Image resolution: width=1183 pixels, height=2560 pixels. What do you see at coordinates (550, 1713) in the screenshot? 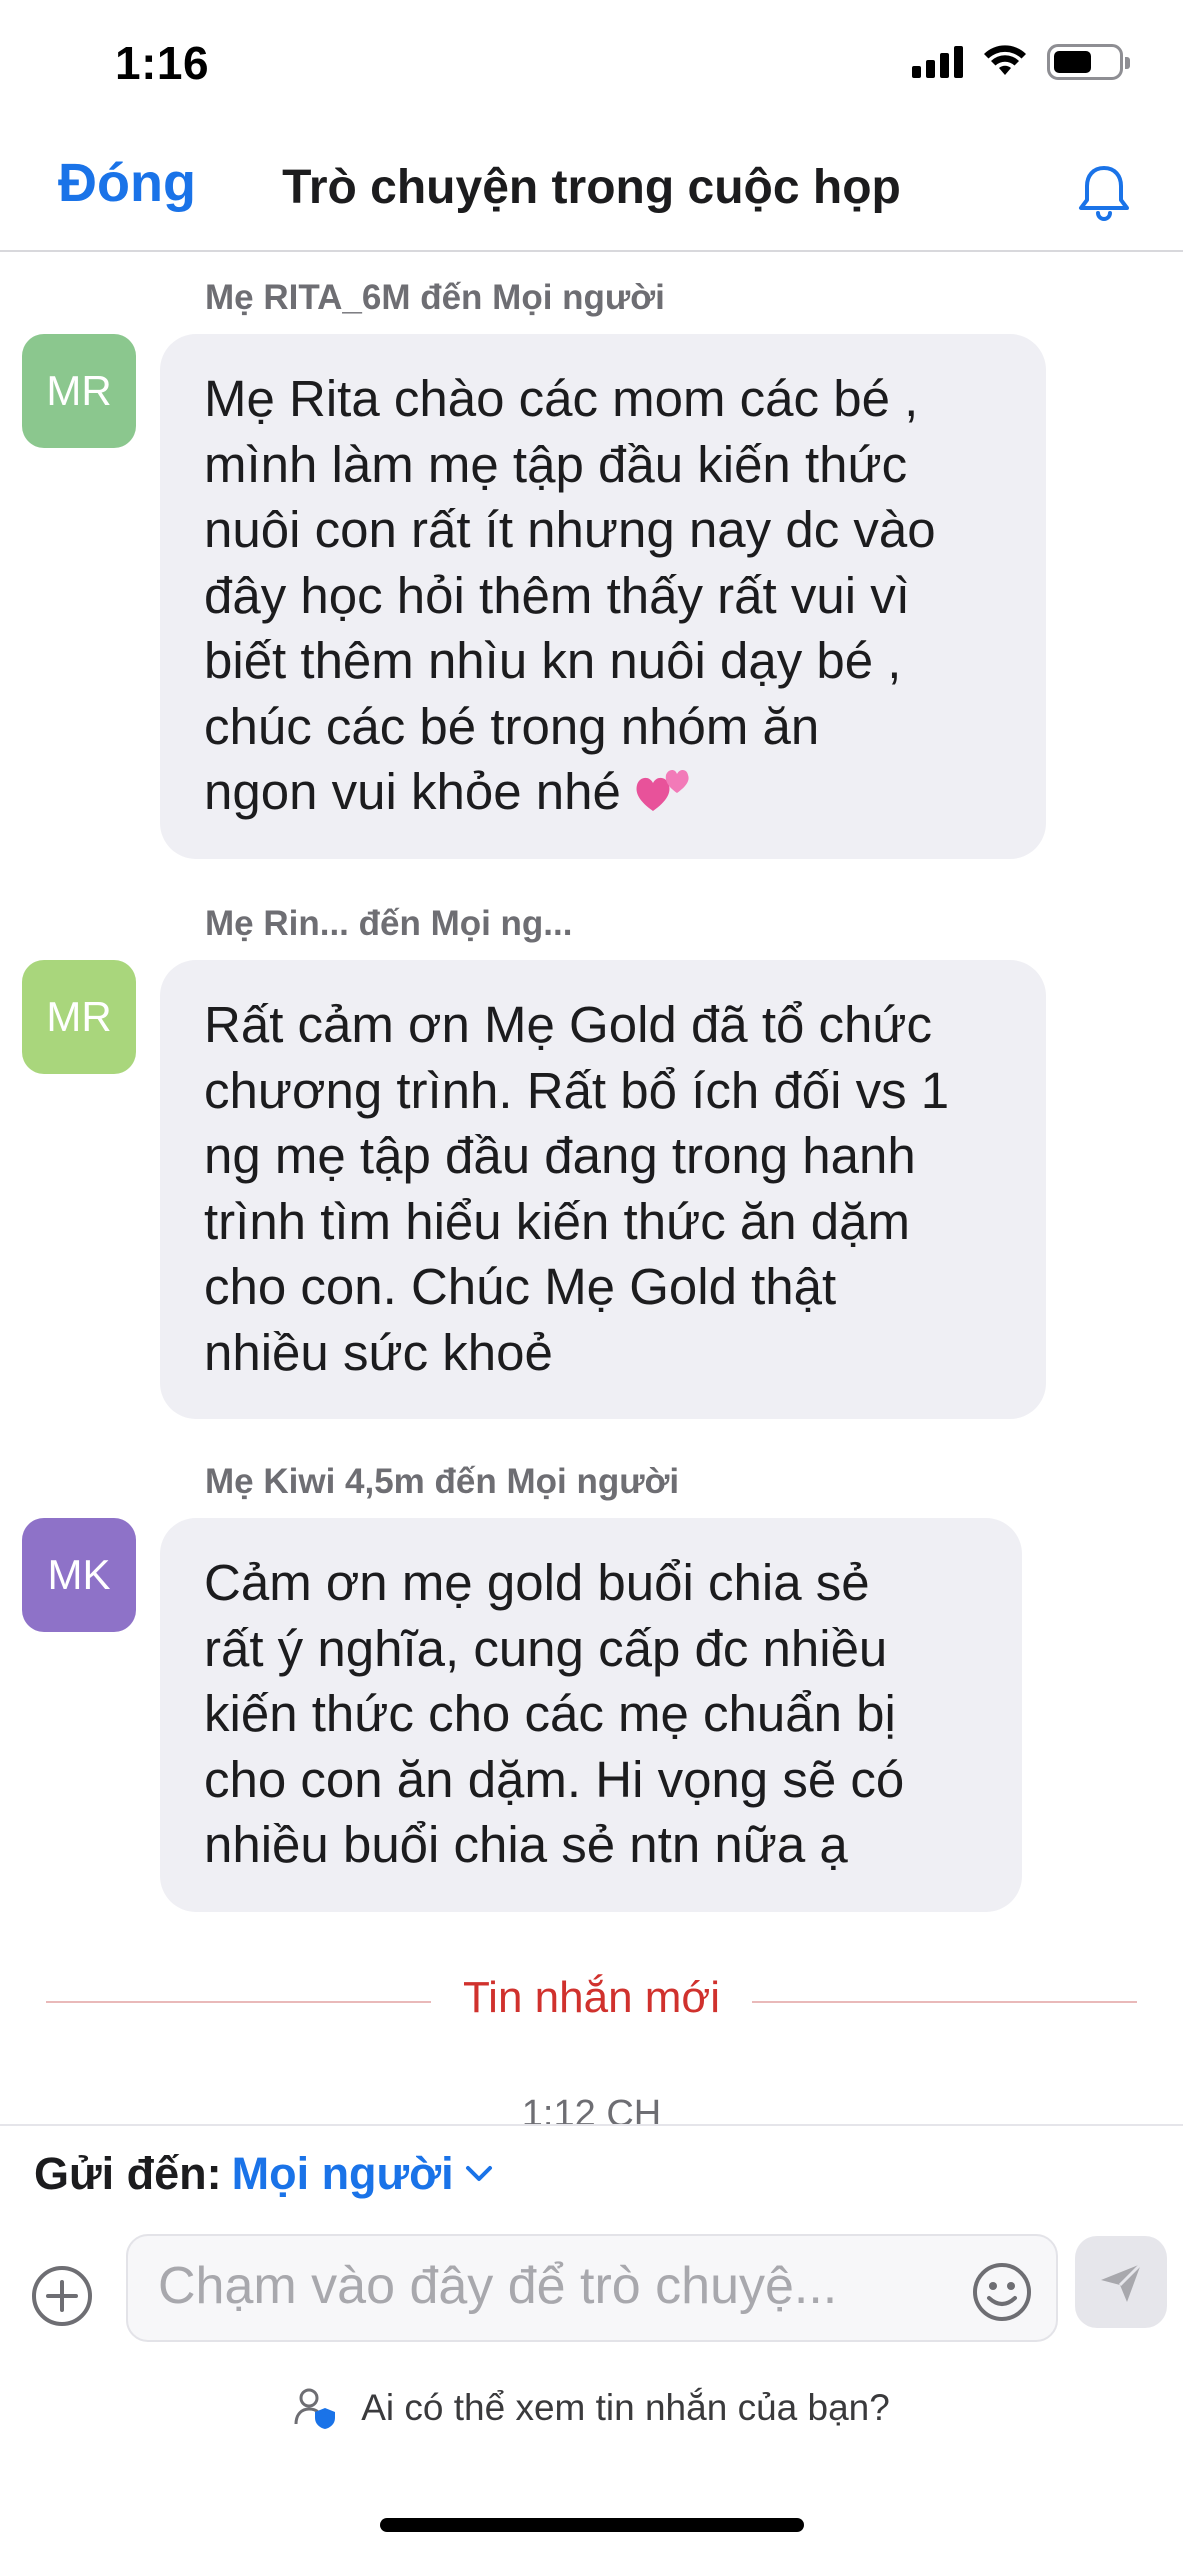
I see `message-line: kiến thức cho các mẹ chuẩn bị` at bounding box center [550, 1713].